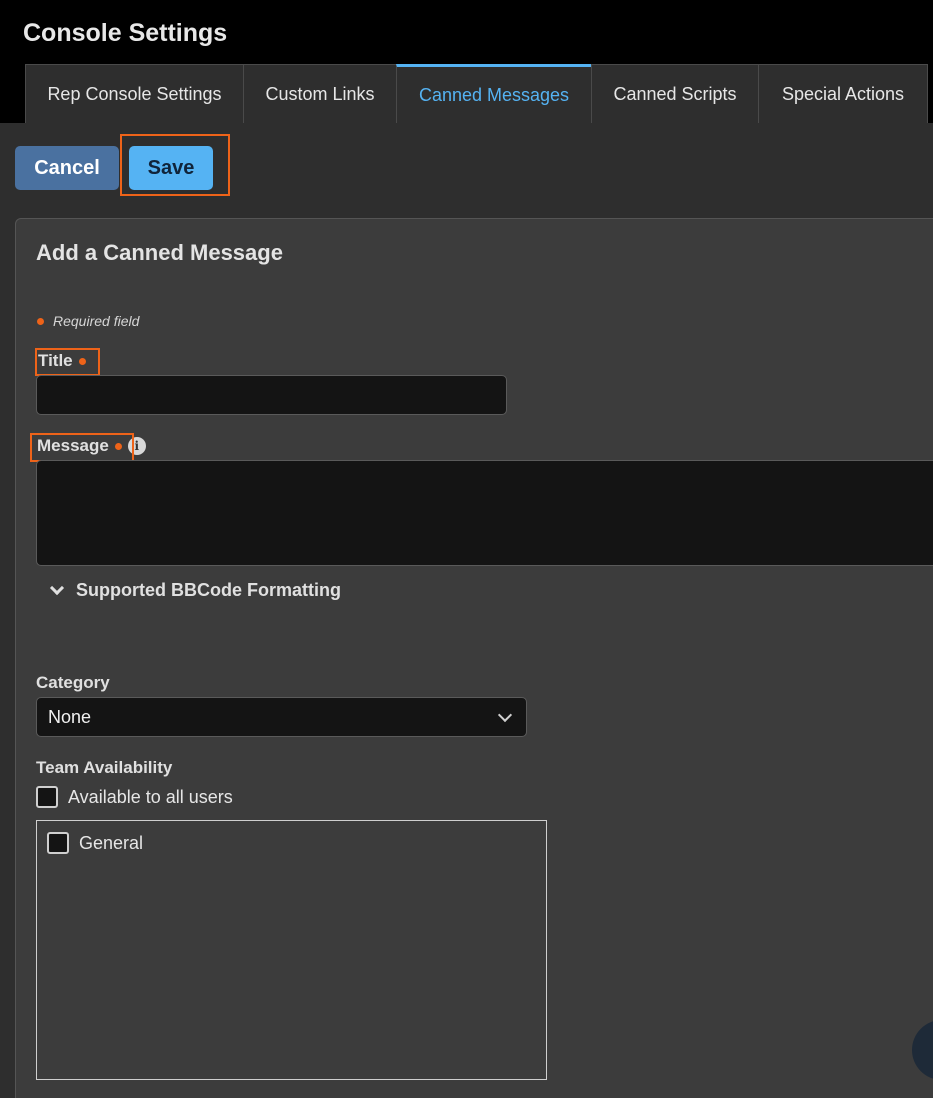 The image size is (933, 1098). Describe the element at coordinates (843, 93) in the screenshot. I see `tab-special-actions: Special Actions` at that location.